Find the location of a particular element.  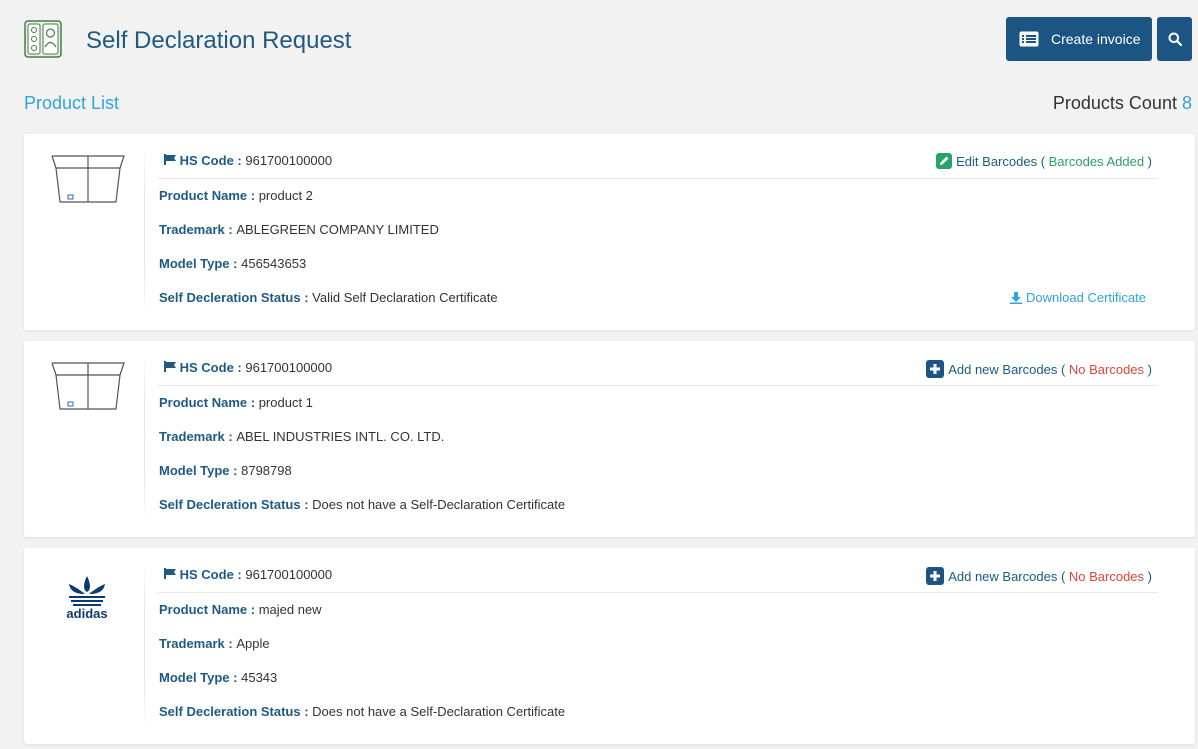

download-certificate-link: Download Certificate is located at coordinates (1078, 298).